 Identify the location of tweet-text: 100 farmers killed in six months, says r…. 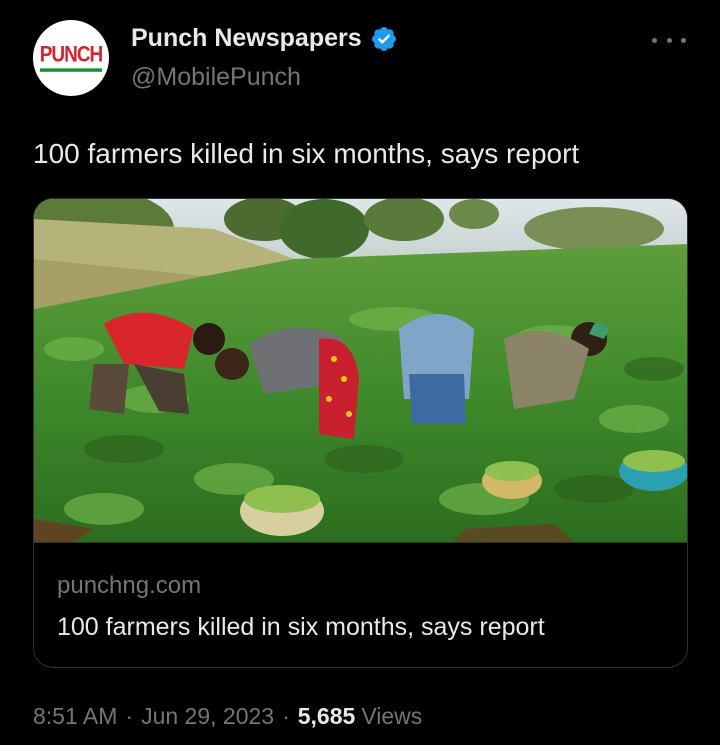
(306, 153).